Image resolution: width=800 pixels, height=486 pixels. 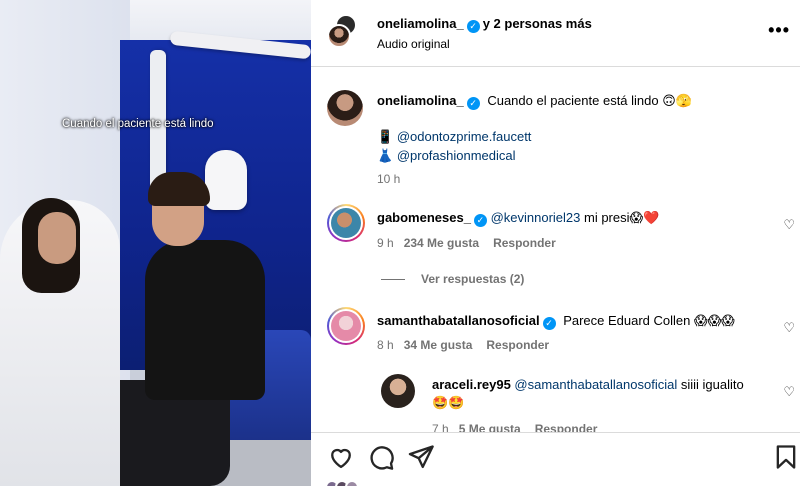 I want to click on patient-figure, so click(x=205, y=320).